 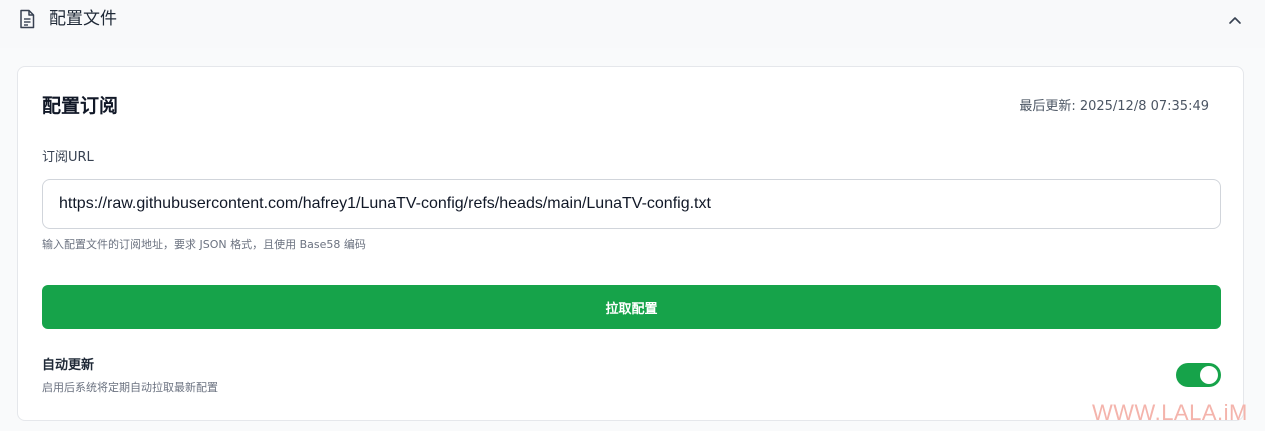 I want to click on auto-update-label: 自动更新, so click(x=68, y=365).